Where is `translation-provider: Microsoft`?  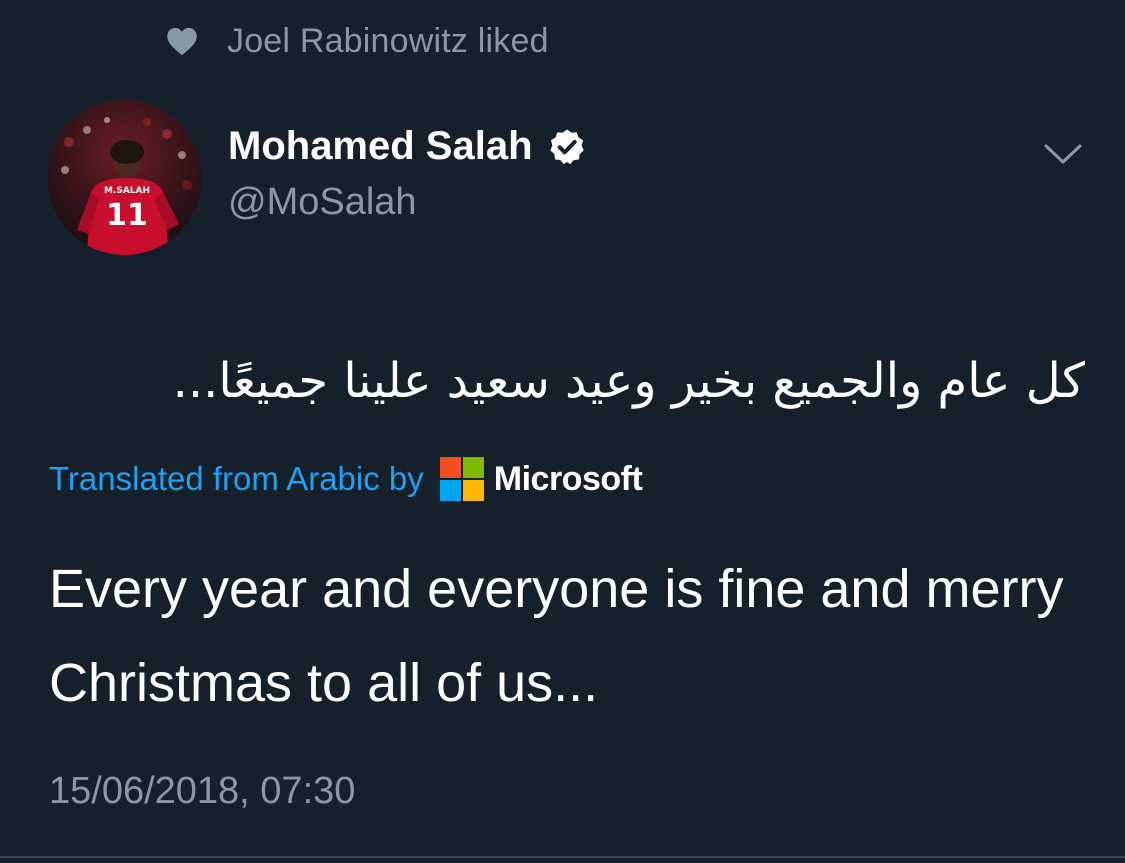 translation-provider: Microsoft is located at coordinates (568, 478).